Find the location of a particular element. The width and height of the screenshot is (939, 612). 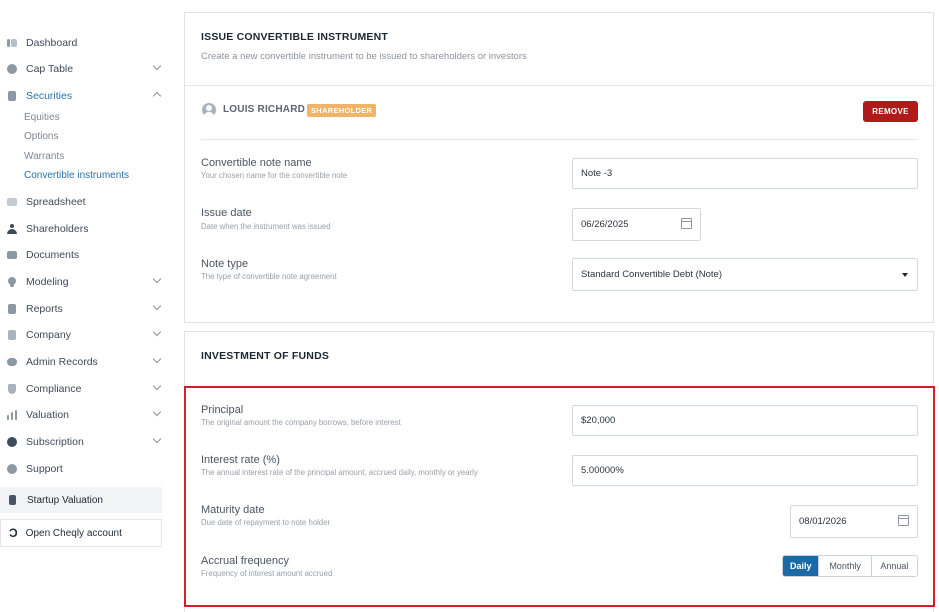

status-badge: SHAREHOLDER is located at coordinates (342, 110).